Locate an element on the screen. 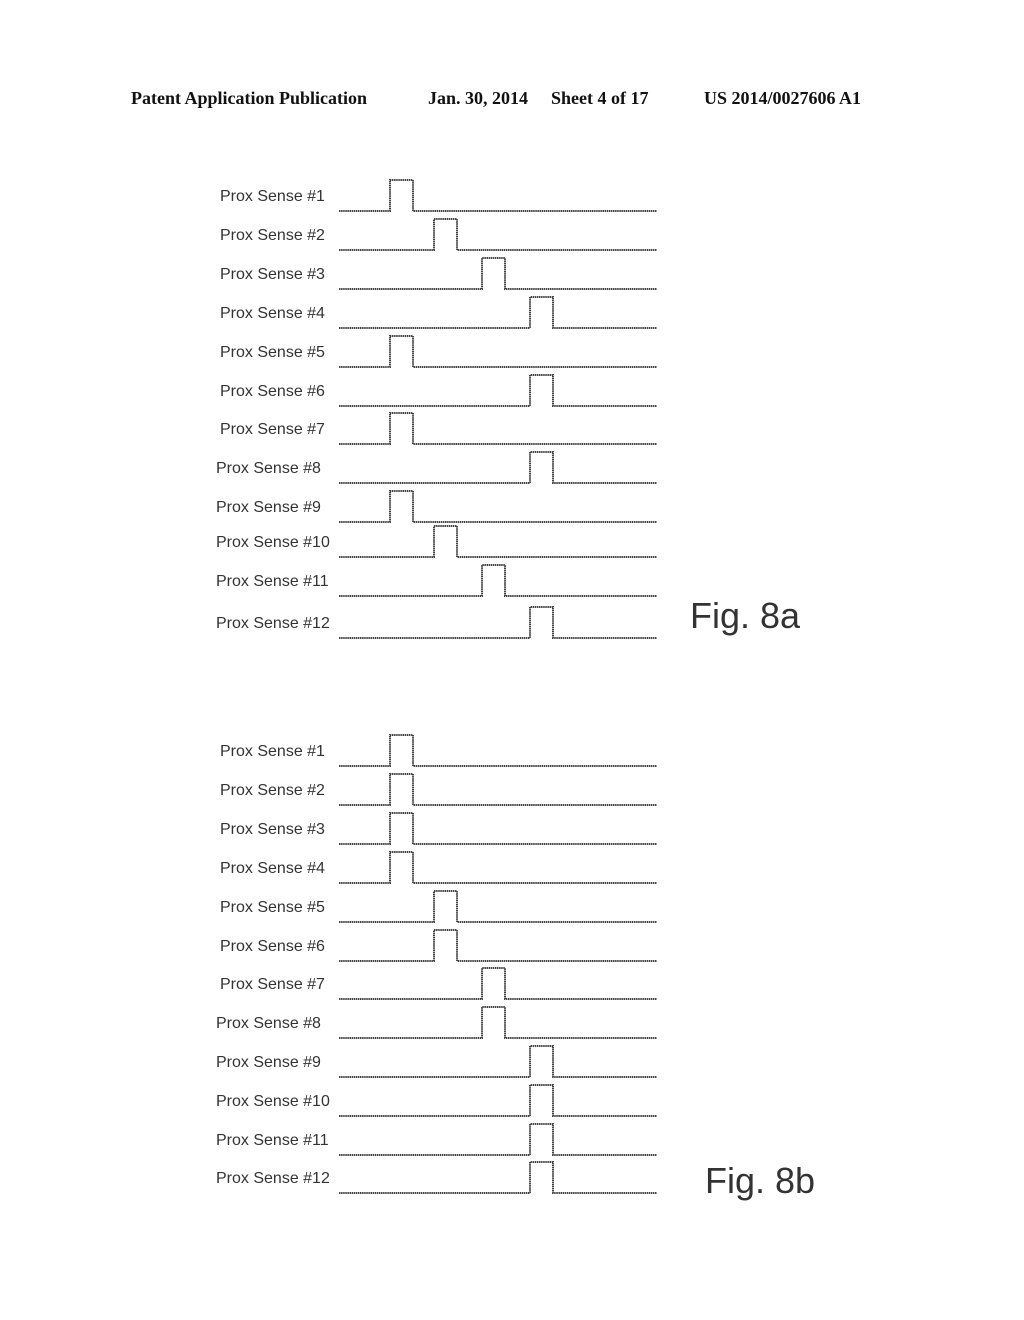 The height and width of the screenshot is (1320, 1024). figure-caption: Fig. 8a is located at coordinates (745, 615).